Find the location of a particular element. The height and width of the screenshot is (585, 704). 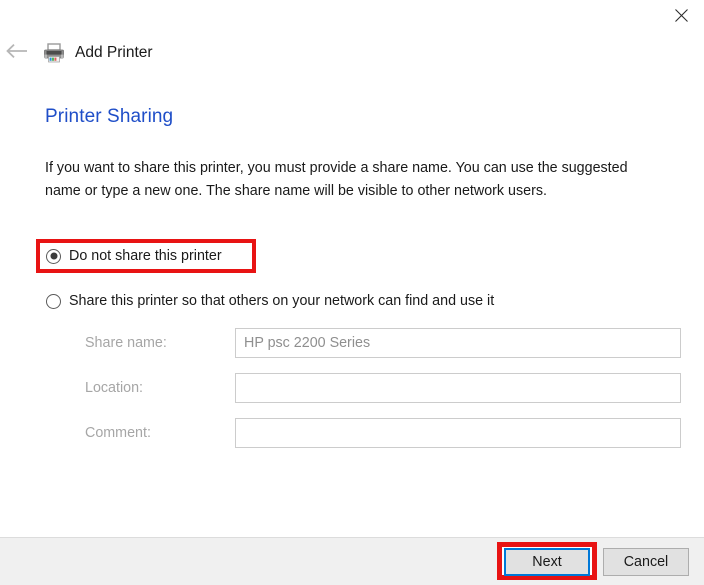

field-row-location: Location: is located at coordinates (385, 388).